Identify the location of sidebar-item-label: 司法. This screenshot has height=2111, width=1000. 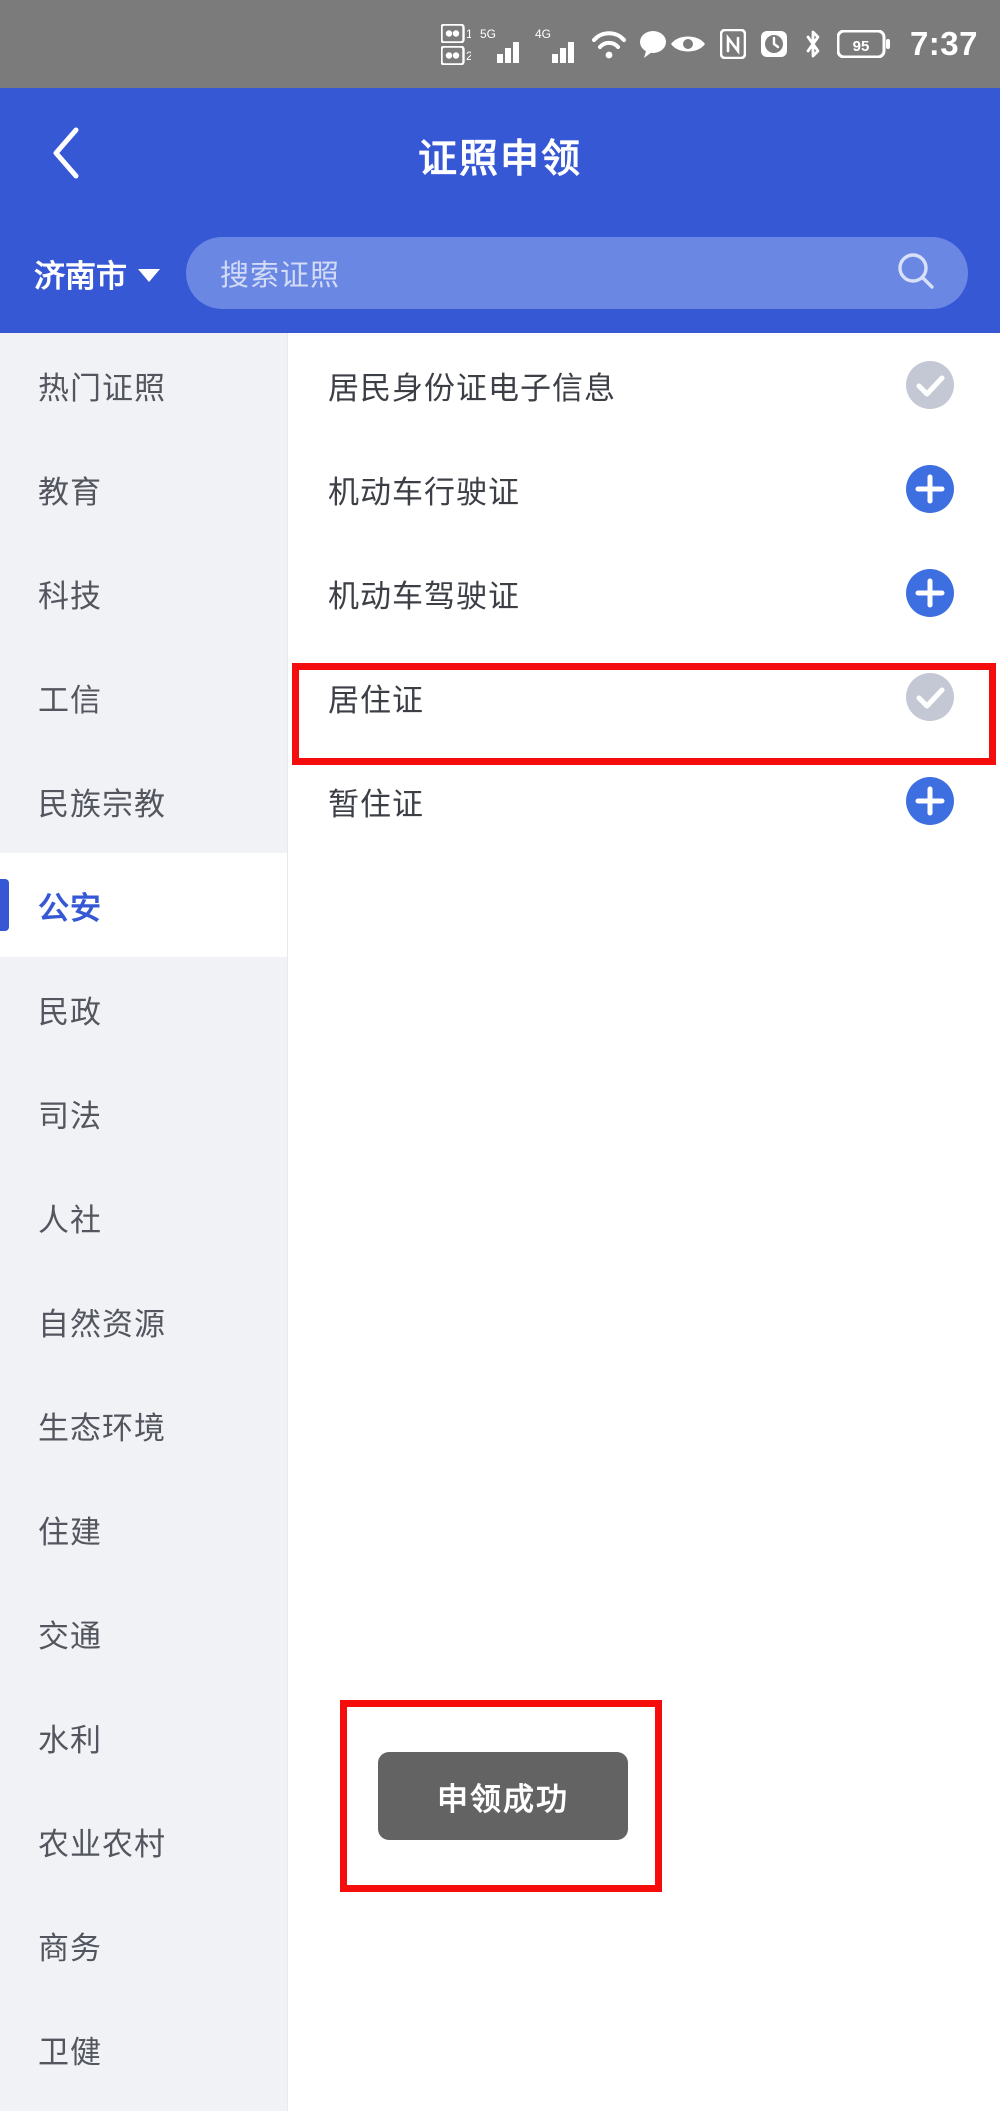
(70, 1116).